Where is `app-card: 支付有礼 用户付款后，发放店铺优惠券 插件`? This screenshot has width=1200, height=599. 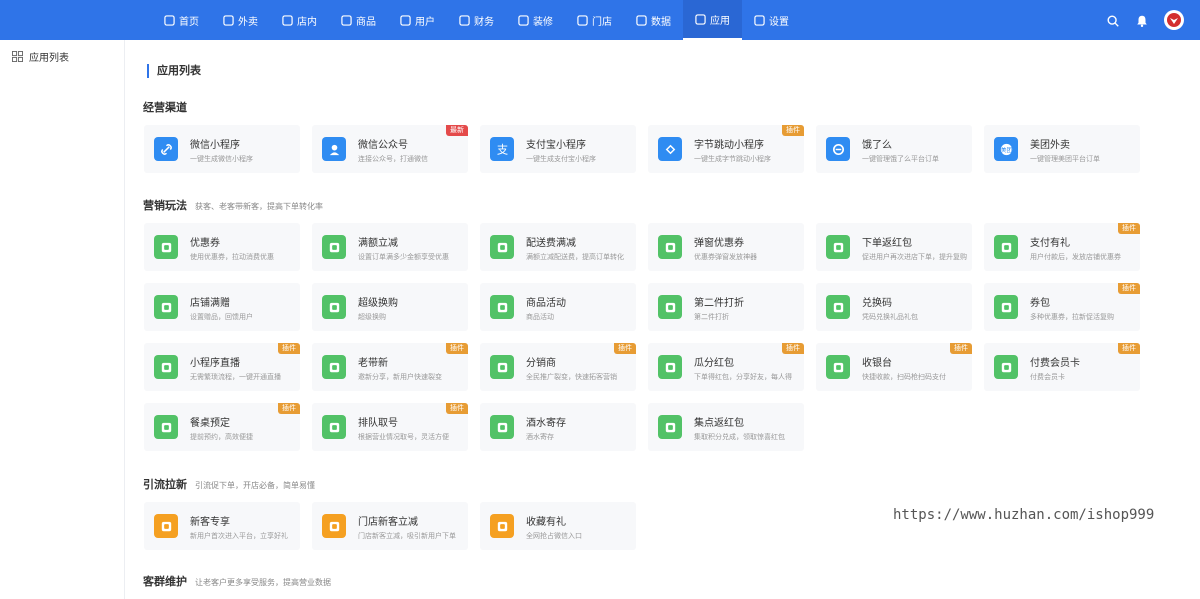 app-card: 支付有礼 用户付款后，发放店铺优惠券 插件 is located at coordinates (1062, 247).